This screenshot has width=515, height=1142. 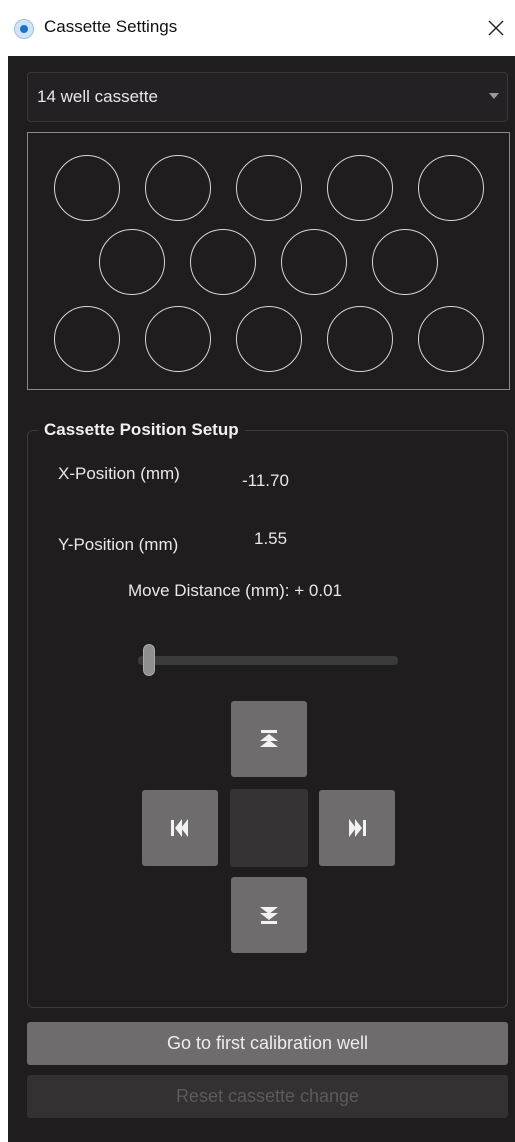 I want to click on move-right-button, so click(x=357, y=828).